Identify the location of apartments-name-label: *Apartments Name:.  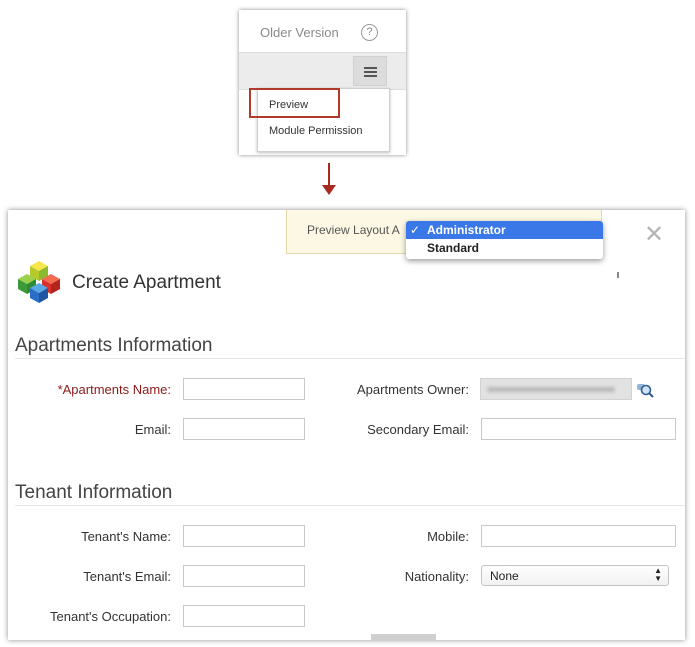
(114, 389).